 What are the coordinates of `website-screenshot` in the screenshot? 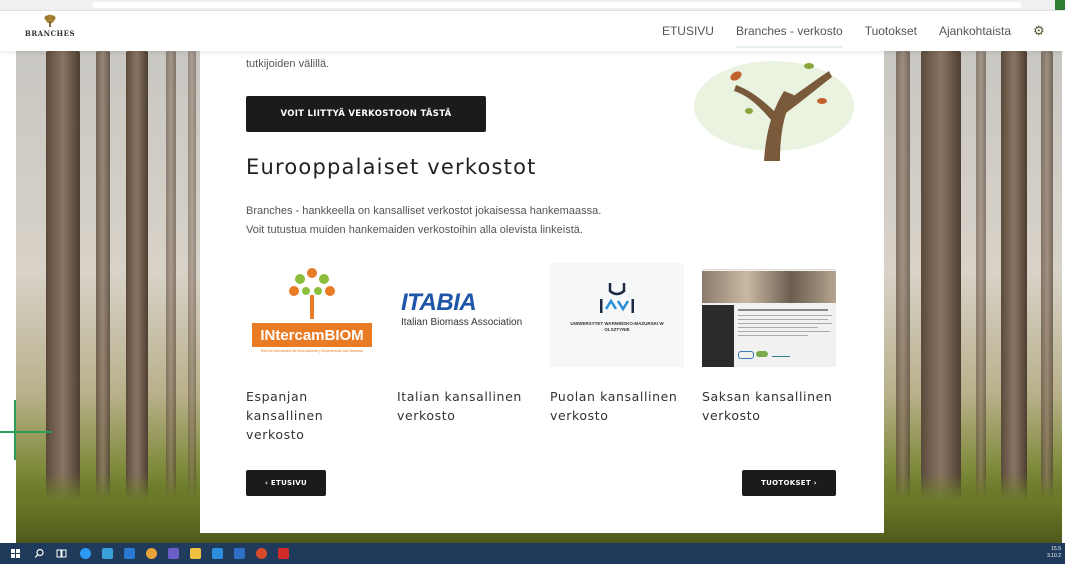 It's located at (769, 315).